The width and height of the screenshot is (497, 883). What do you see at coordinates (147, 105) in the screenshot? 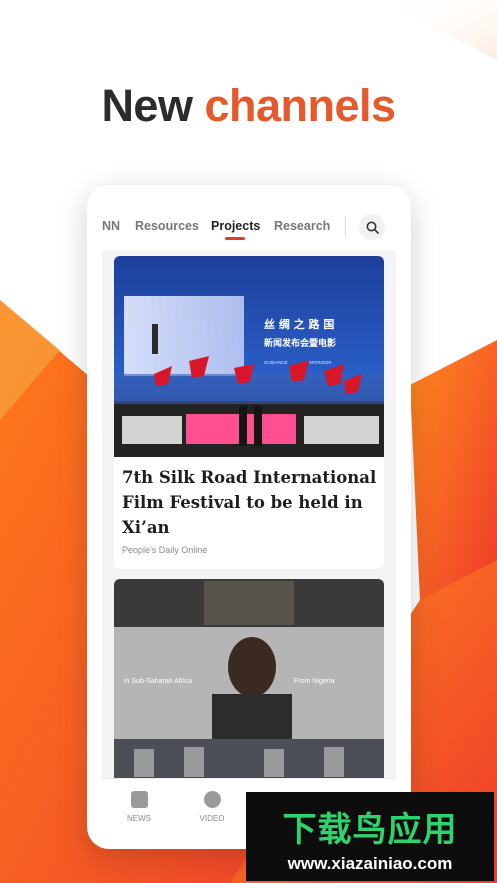
I see `headline-word-new: New` at bounding box center [147, 105].